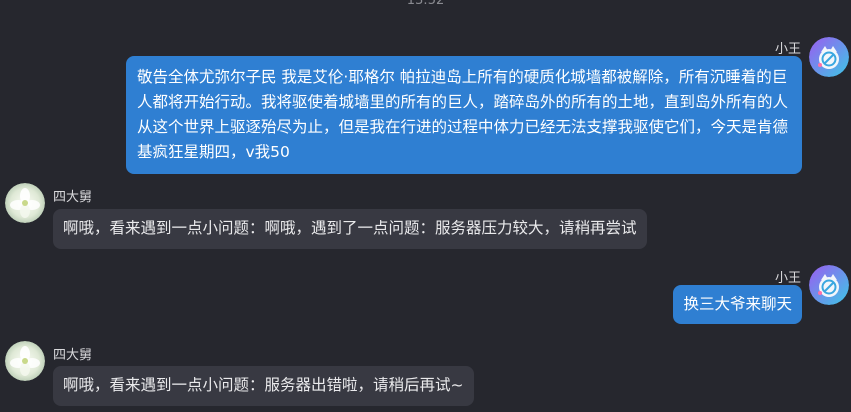 The width and height of the screenshot is (851, 412). I want to click on message-bubble: 换三大爷来聊天, so click(737, 304).